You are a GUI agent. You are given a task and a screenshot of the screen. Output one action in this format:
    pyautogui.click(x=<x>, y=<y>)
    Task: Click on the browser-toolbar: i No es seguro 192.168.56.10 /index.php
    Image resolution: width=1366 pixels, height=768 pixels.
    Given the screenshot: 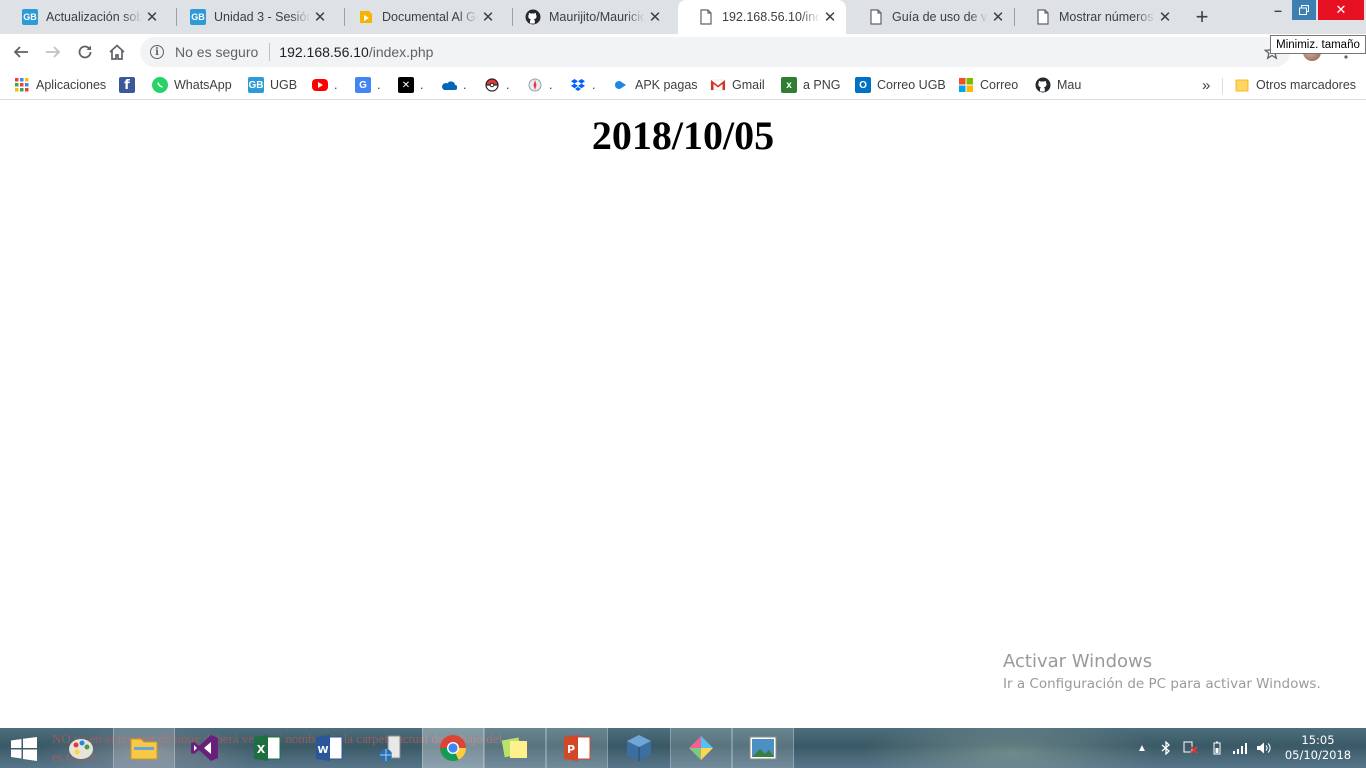 What is the action you would take?
    pyautogui.click(x=683, y=52)
    